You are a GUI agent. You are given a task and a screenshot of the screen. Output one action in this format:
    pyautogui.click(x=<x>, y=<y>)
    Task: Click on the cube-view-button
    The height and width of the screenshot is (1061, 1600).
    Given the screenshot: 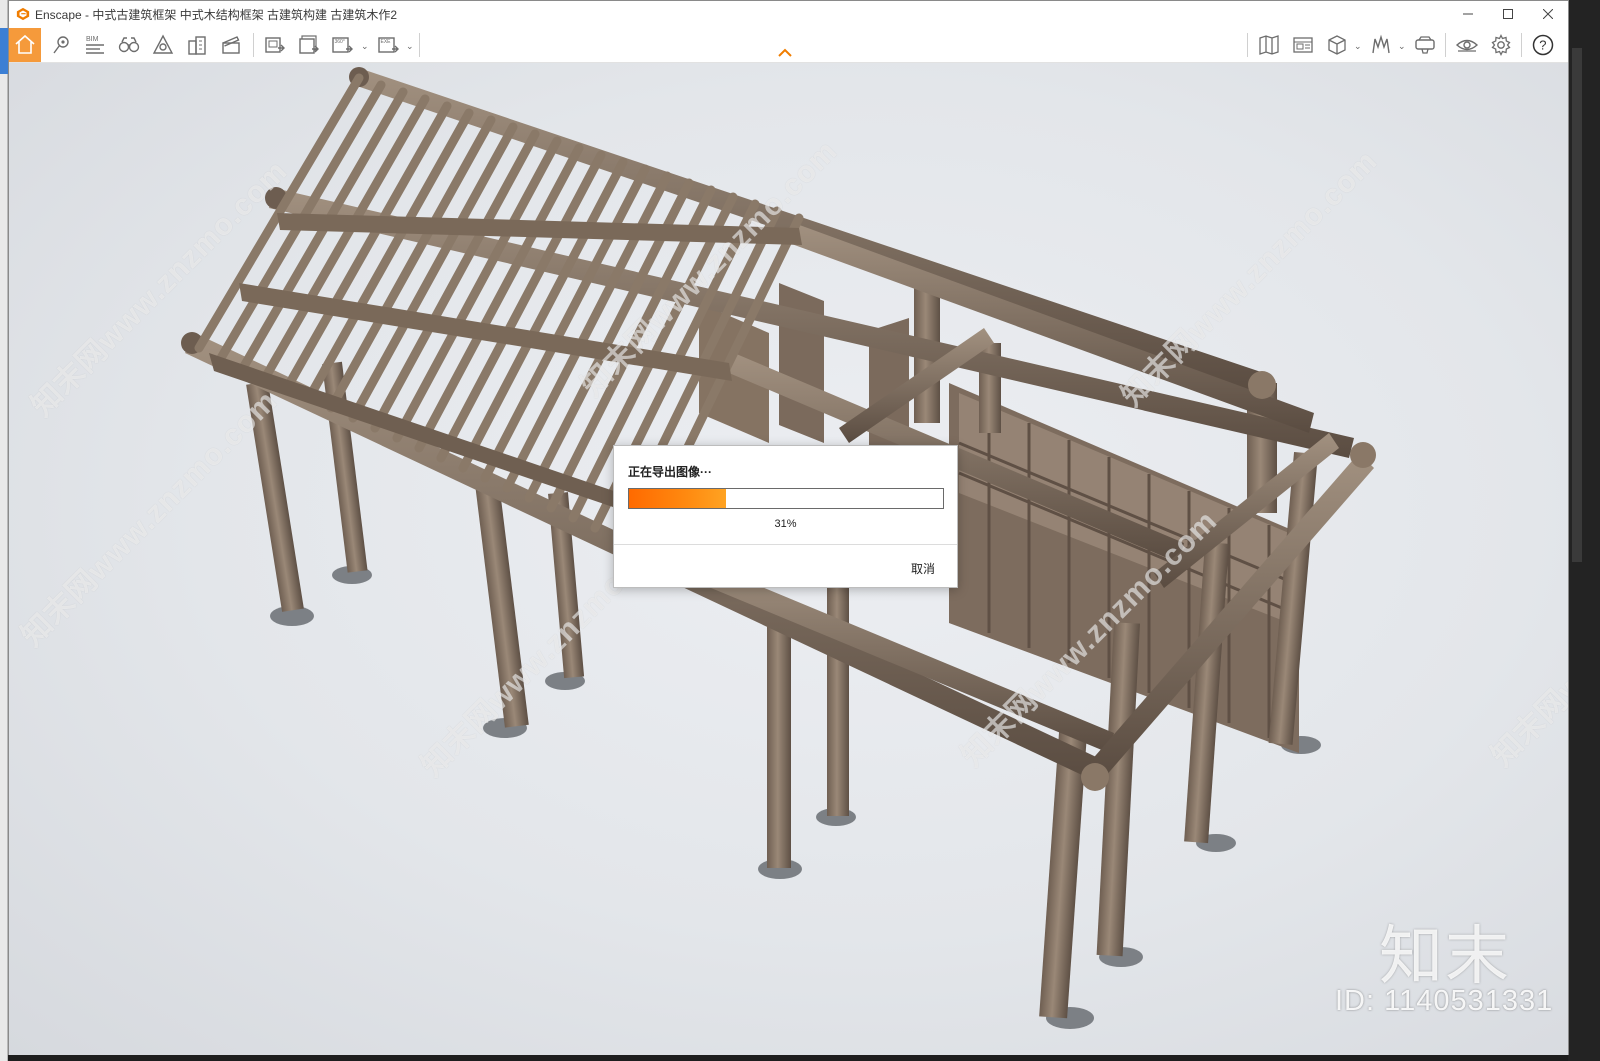 What is the action you would take?
    pyautogui.click(x=1337, y=45)
    